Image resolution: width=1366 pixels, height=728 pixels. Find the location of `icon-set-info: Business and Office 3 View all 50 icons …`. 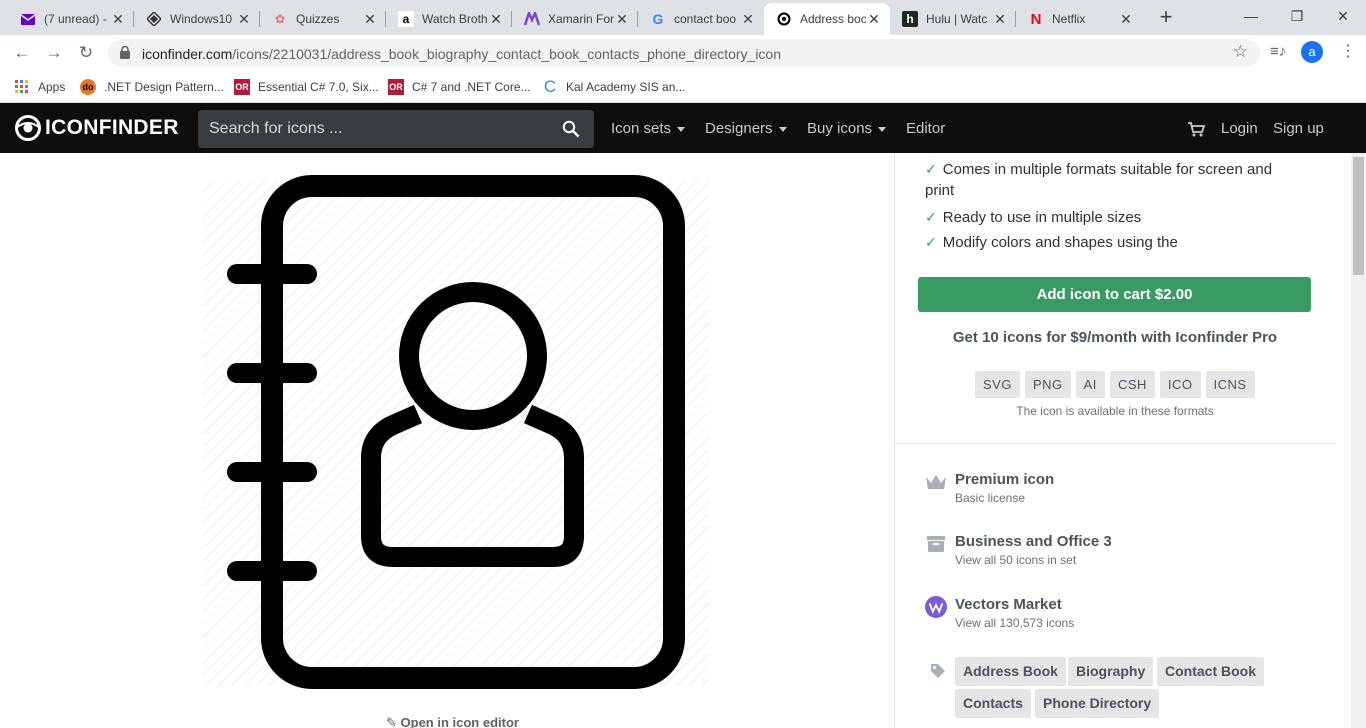

icon-set-info: Business and Office 3 View all 50 icons … is located at coordinates (1018, 550).